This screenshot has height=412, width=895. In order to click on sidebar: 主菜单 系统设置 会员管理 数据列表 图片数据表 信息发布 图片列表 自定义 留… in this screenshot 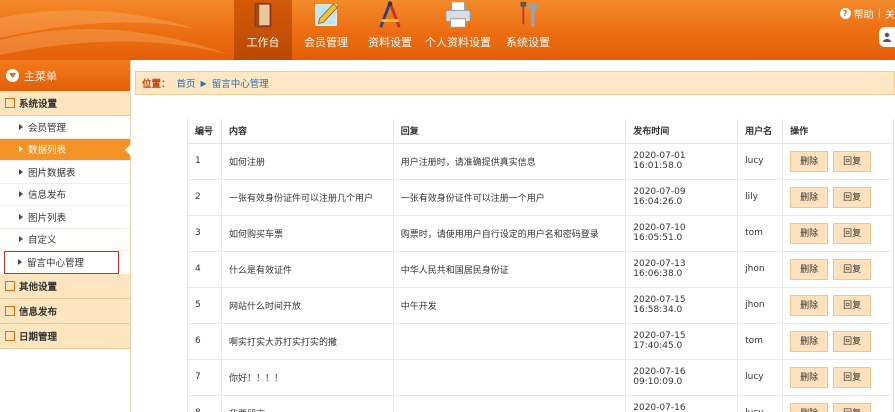, I will do `click(65, 236)`.